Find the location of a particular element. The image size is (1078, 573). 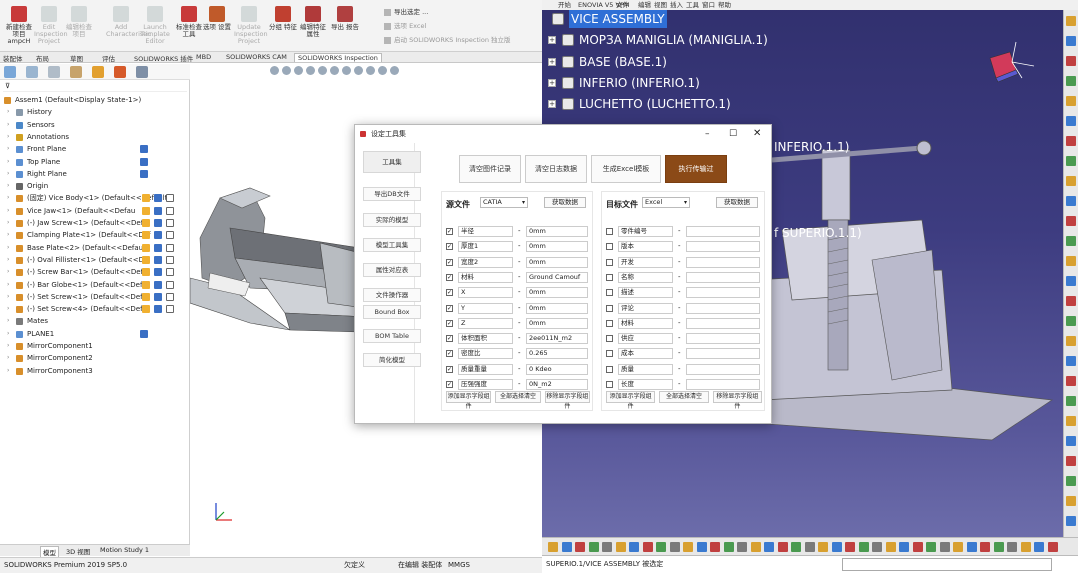

ribbon-button: 编辑检查 项目 is located at coordinates (79, 27).